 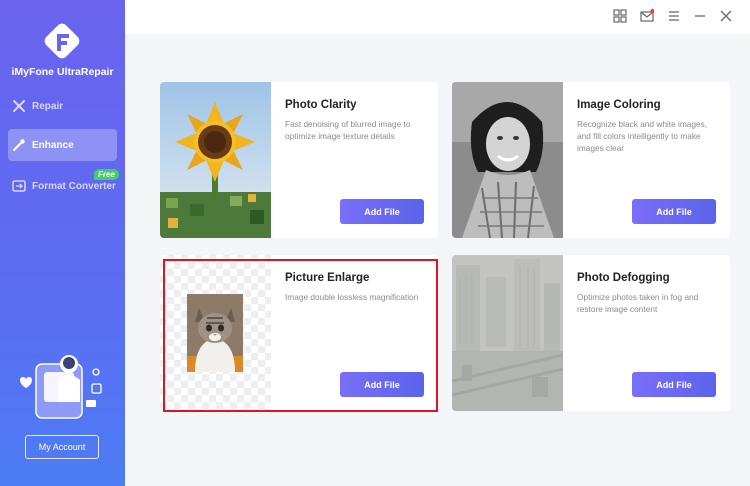 I want to click on title-bar, so click(x=437, y=17).